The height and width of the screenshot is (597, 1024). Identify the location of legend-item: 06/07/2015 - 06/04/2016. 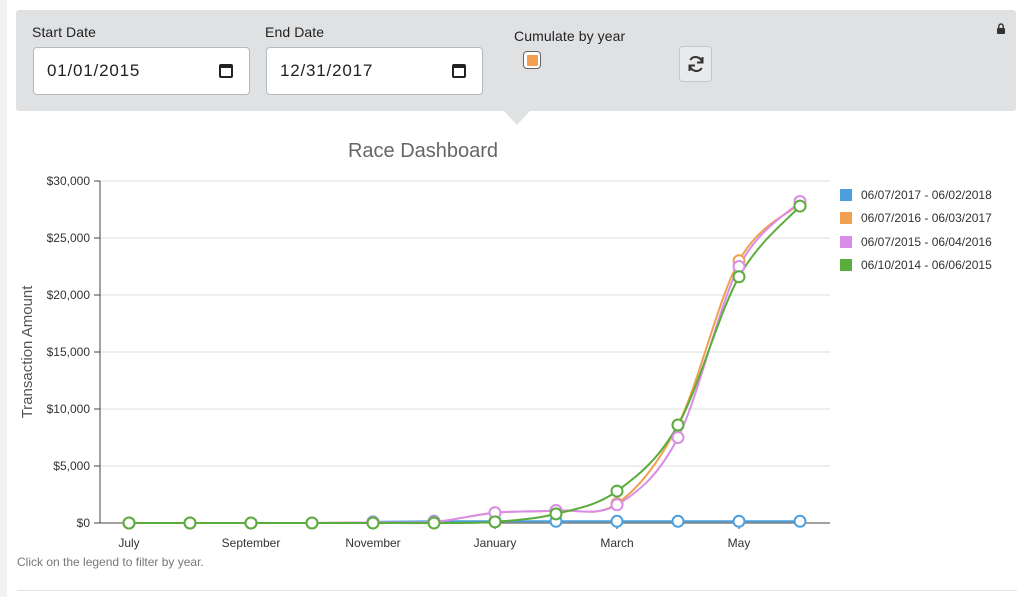
(916, 242).